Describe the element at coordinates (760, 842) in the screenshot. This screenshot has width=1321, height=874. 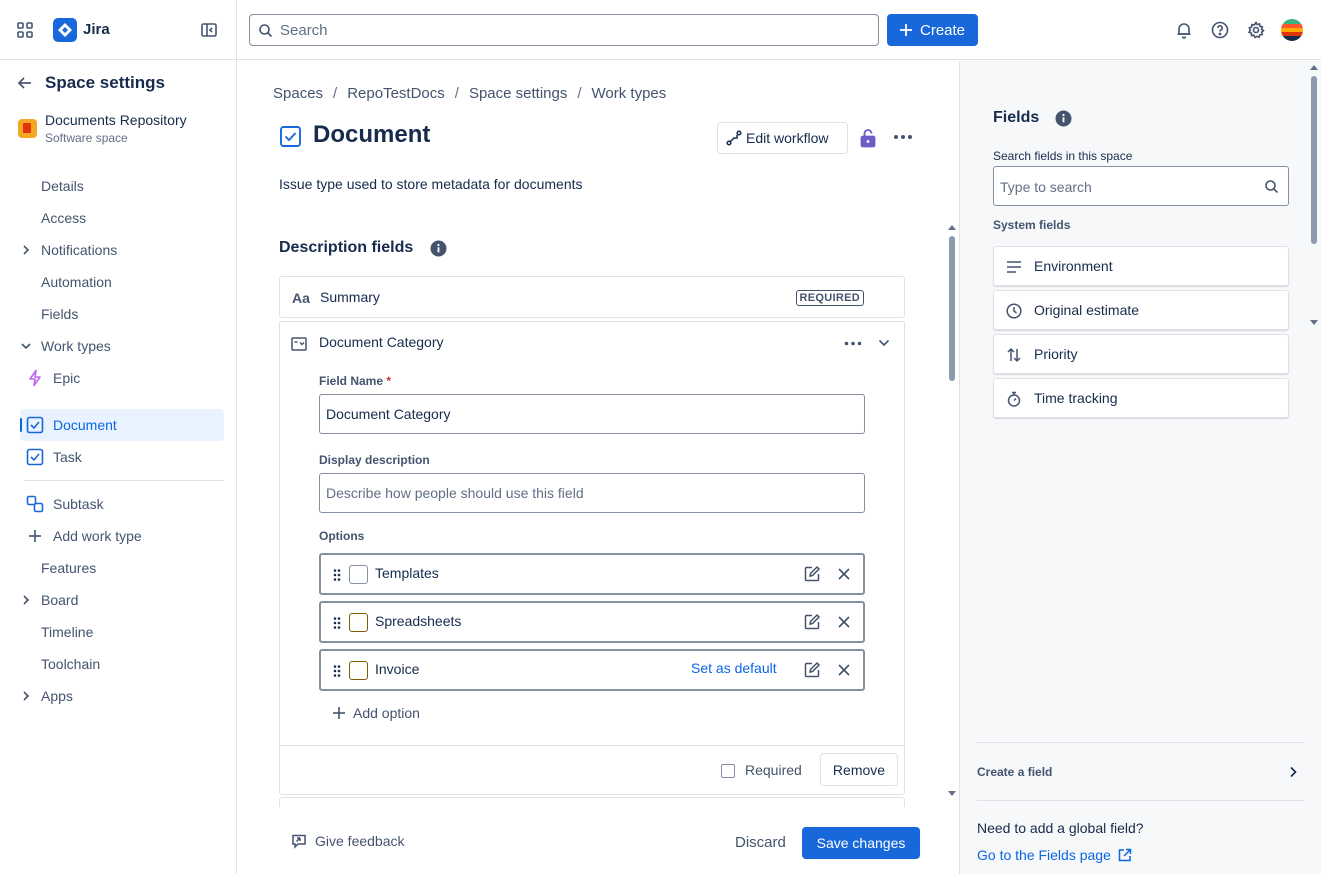
I see `discard-button: Discard` at that location.